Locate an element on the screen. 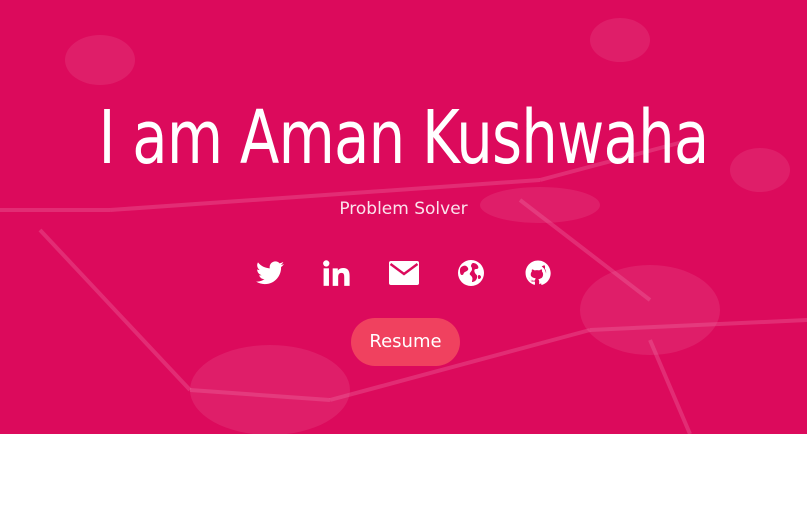  social-links is located at coordinates (403, 273).